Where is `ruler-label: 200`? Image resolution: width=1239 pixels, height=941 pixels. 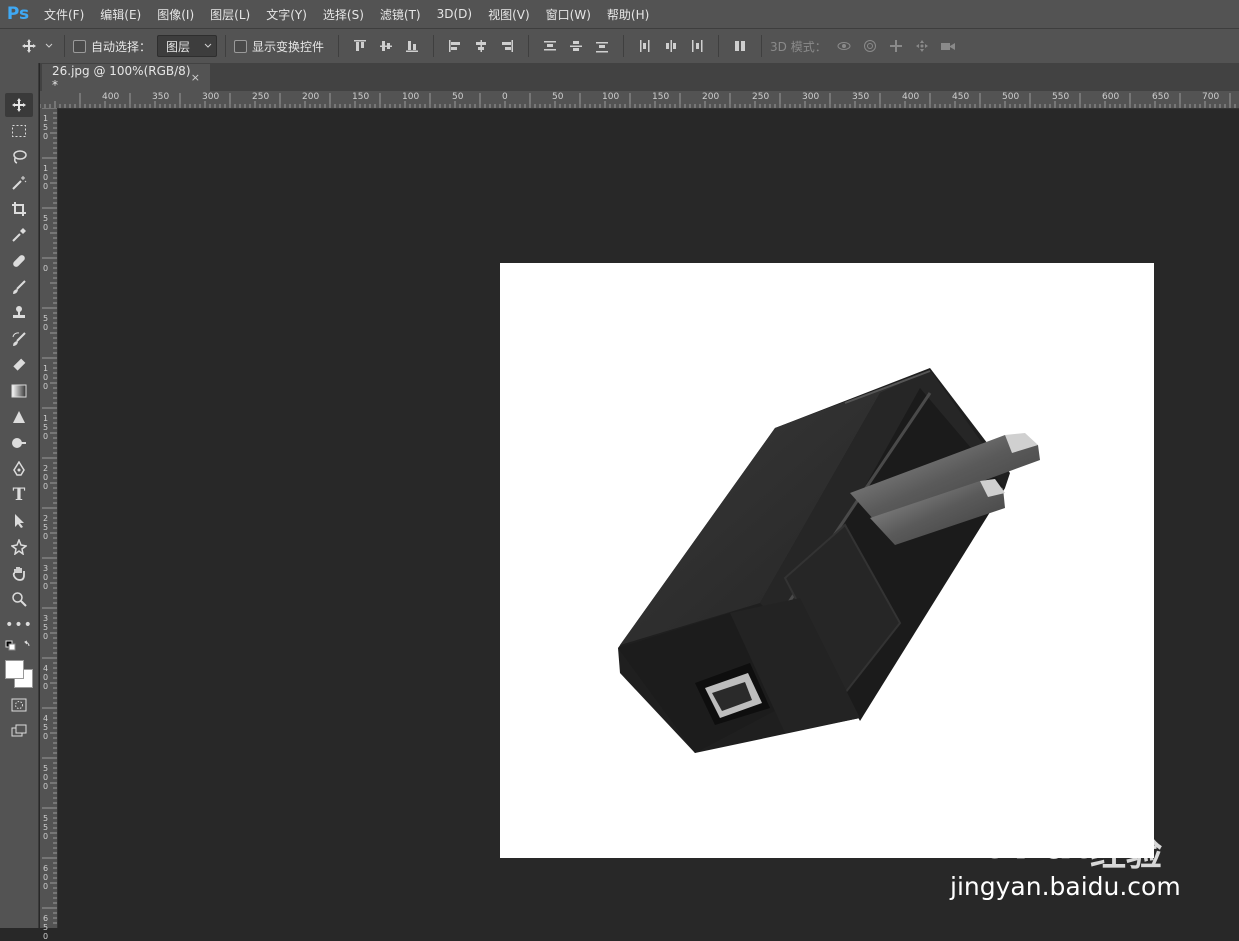 ruler-label: 200 is located at coordinates (711, 97).